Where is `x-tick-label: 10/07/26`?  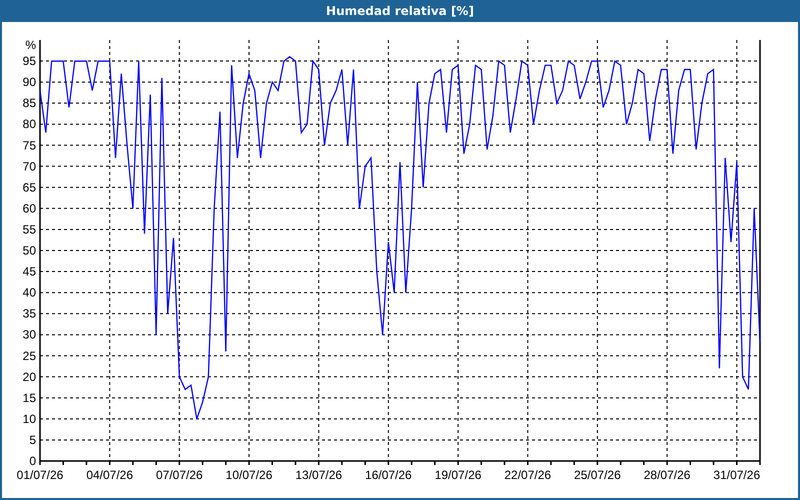
x-tick-label: 10/07/26 is located at coordinates (249, 475).